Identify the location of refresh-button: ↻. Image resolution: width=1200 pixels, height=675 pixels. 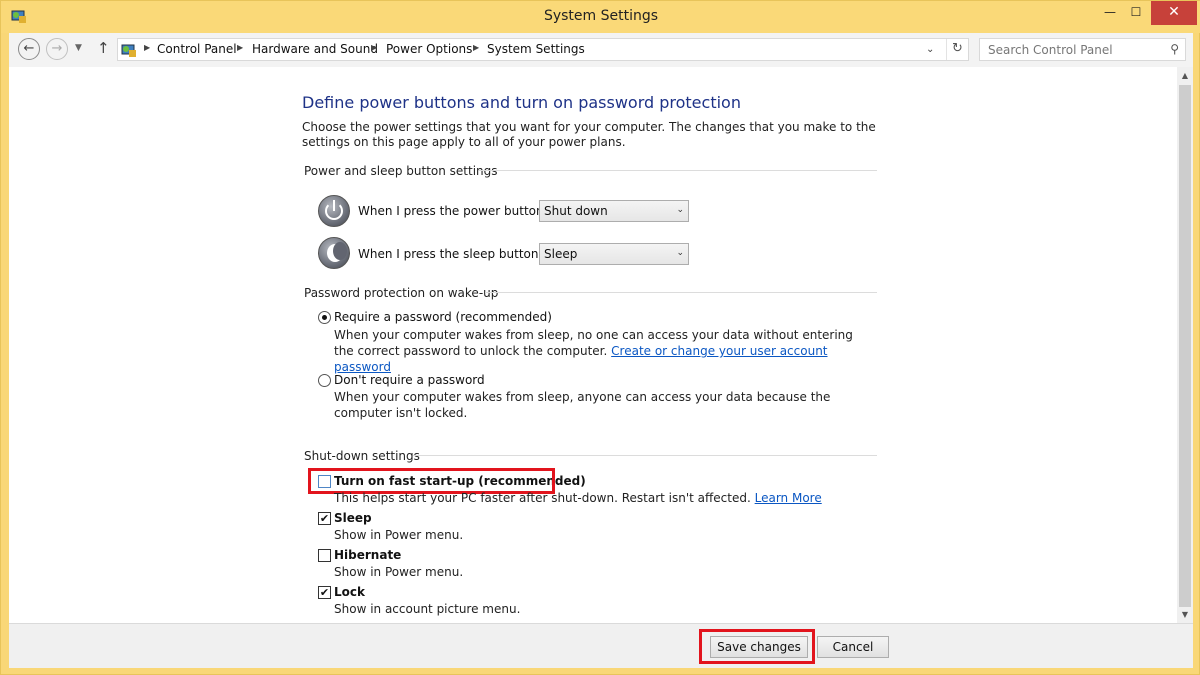
(957, 49).